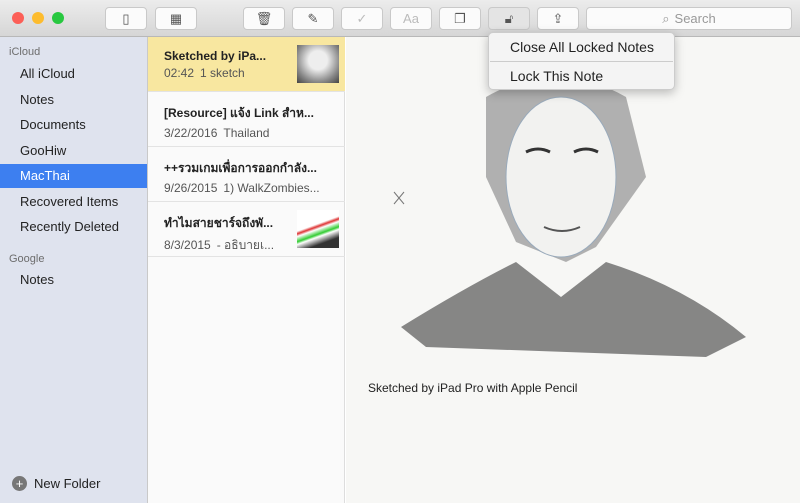  What do you see at coordinates (58, 18) in the screenshot?
I see `zoom-button` at bounding box center [58, 18].